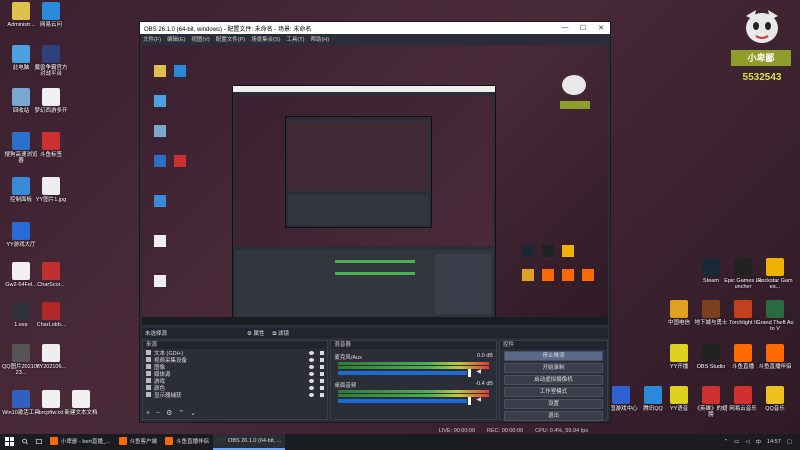 The width and height of the screenshot is (800, 450). What do you see at coordinates (747, 442) in the screenshot?
I see `volume-icon: ◁` at bounding box center [747, 442].